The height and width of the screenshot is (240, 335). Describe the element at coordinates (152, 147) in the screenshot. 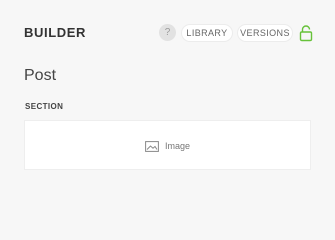

I see `image-icon` at that location.